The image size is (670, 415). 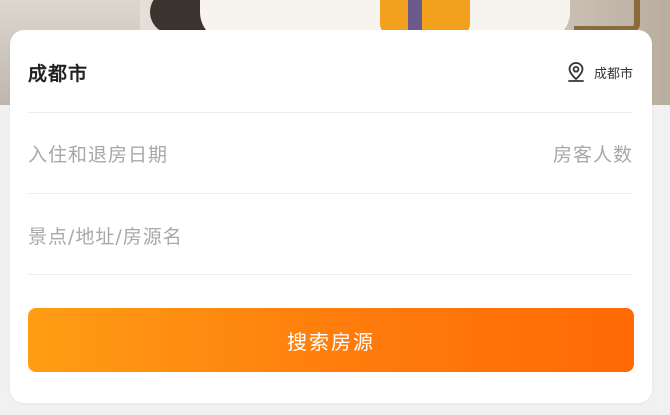 What do you see at coordinates (330, 153) in the screenshot?
I see `date-guests-row: 入住和退房日期 房客人数` at bounding box center [330, 153].